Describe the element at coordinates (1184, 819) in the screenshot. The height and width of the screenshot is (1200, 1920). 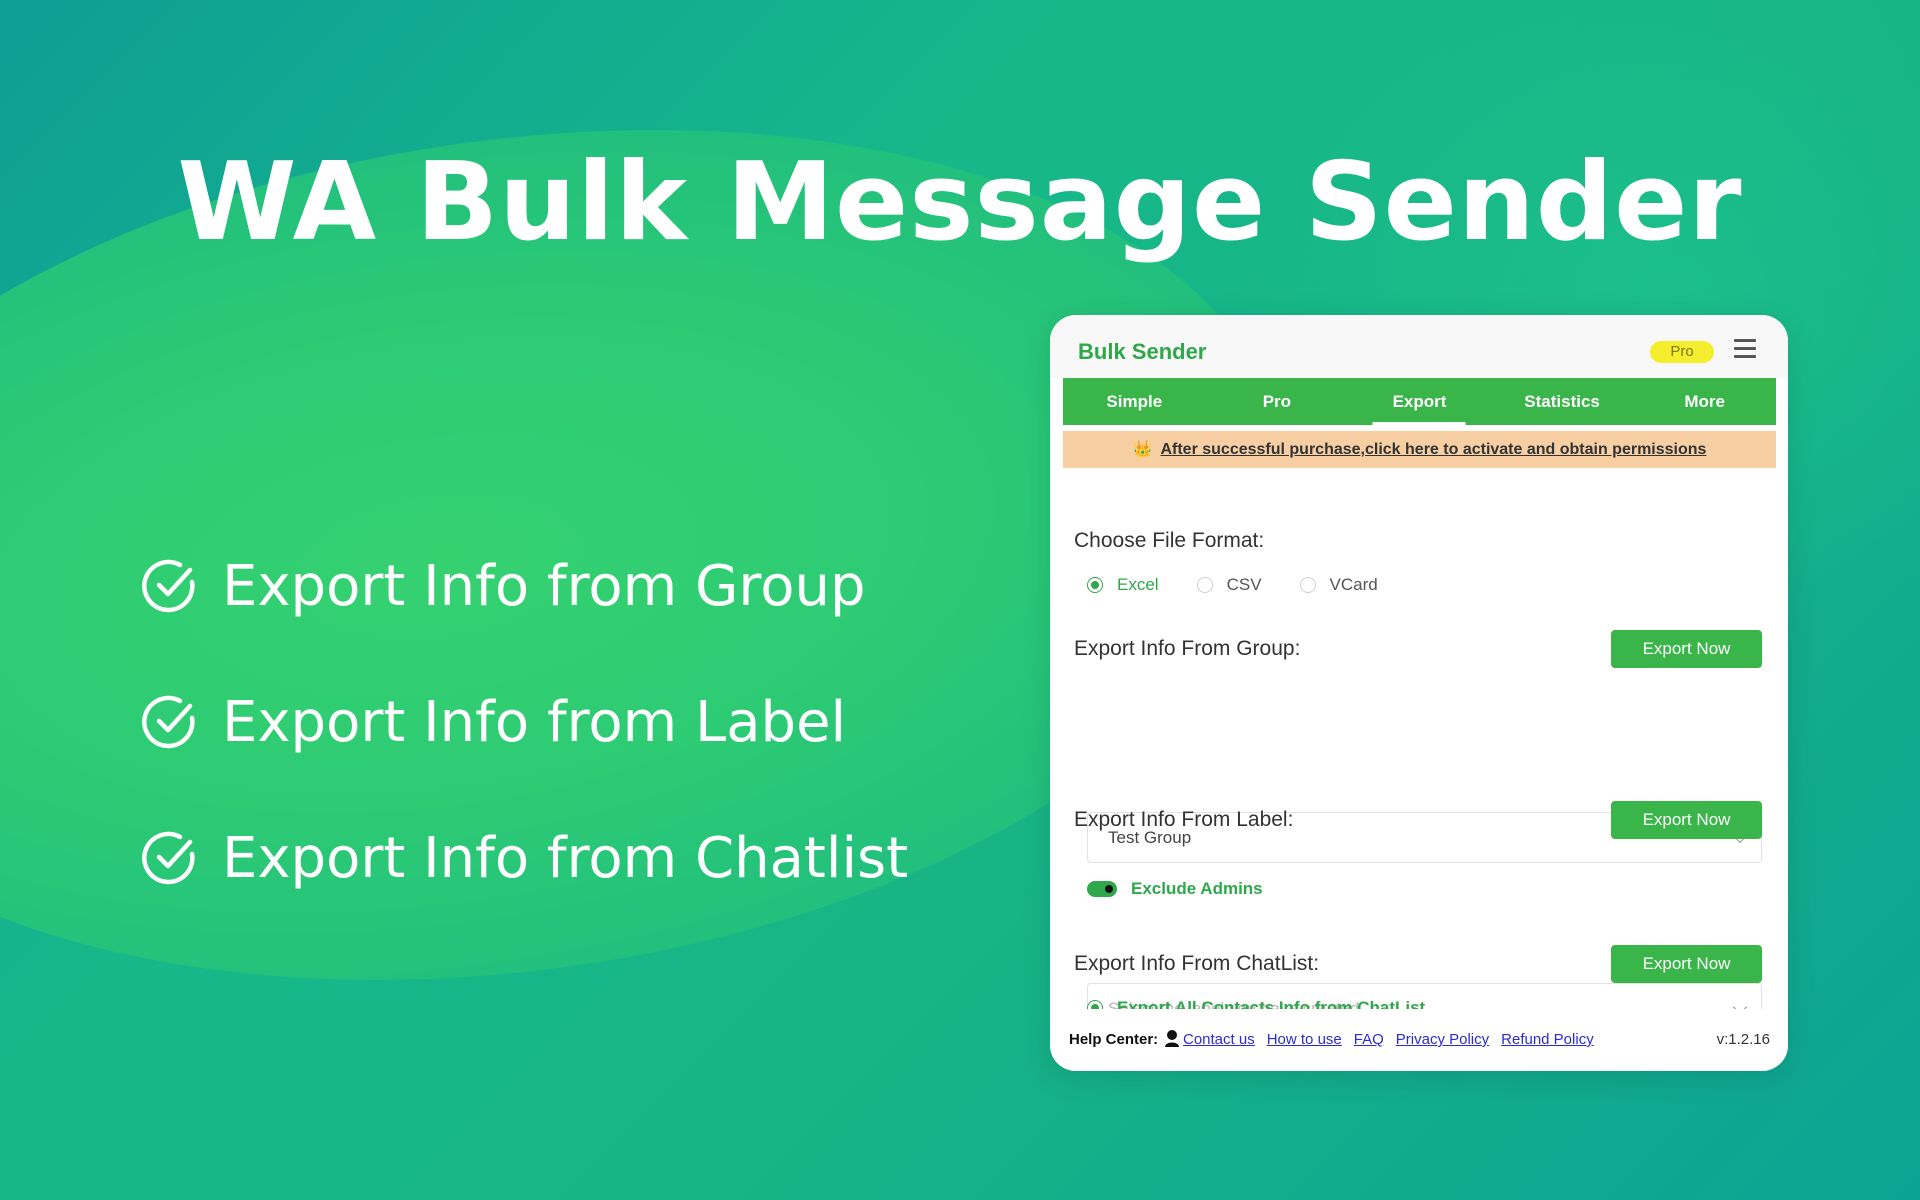
I see `label-export-label: Export Info From Label:` at that location.